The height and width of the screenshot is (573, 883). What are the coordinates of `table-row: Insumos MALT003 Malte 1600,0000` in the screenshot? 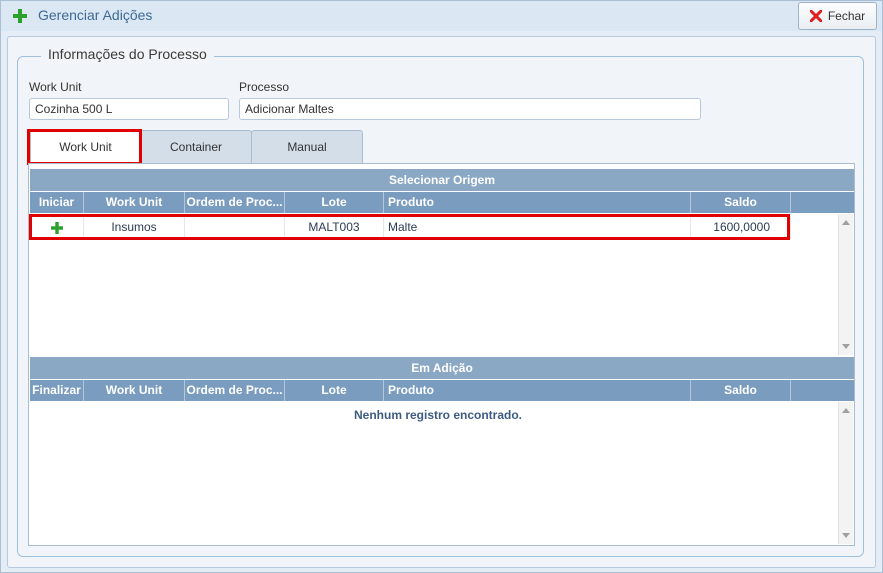 It's located at (434, 227).